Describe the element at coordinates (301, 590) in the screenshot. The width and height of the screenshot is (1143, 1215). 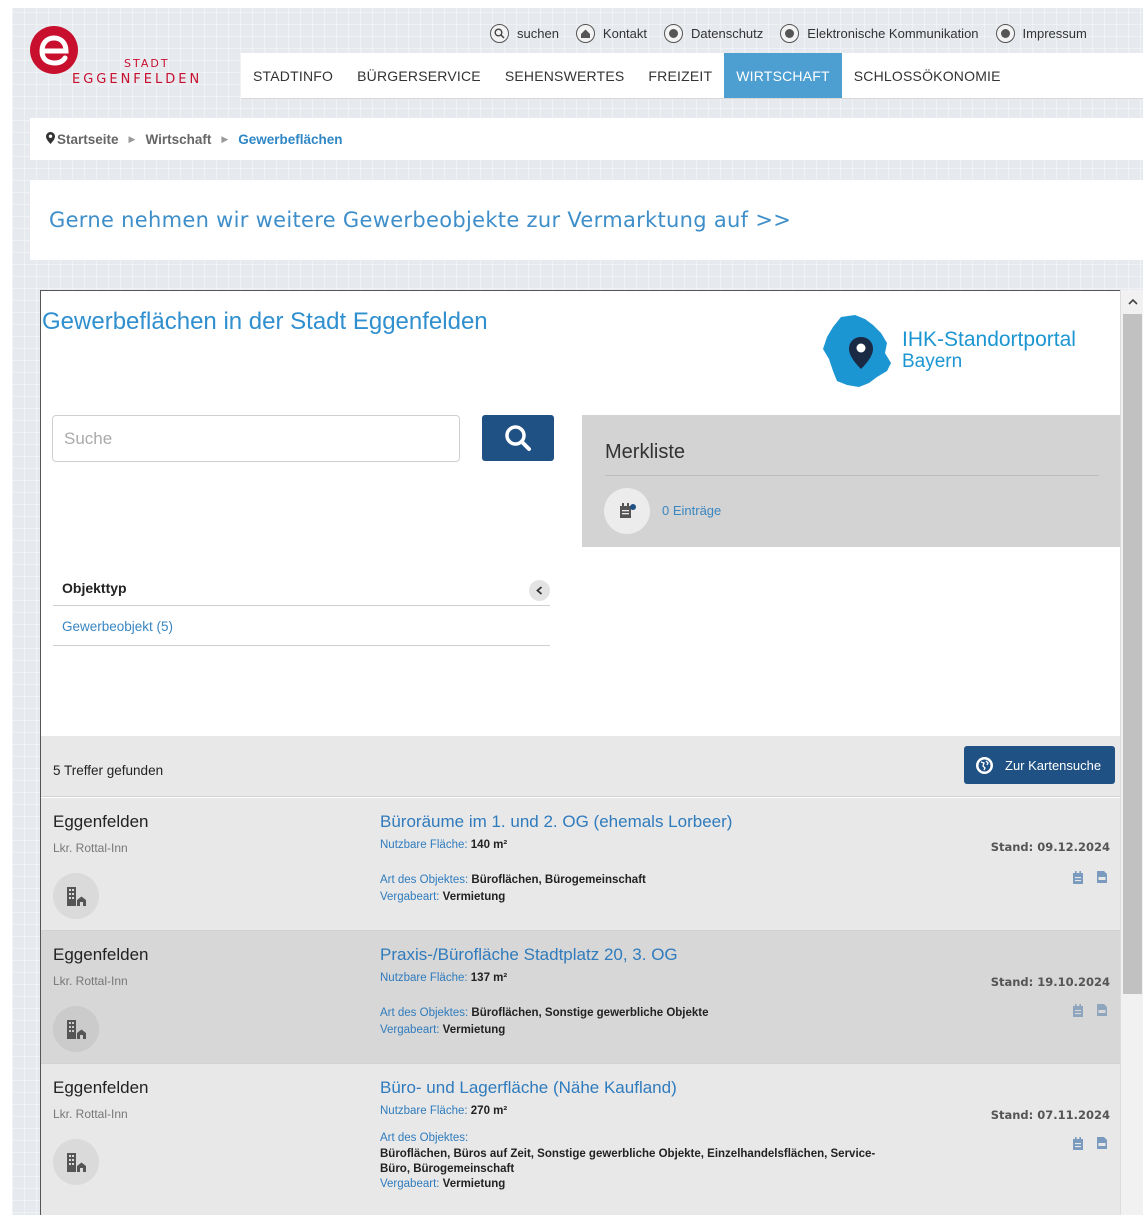
I see `facet-objekttyp-header: Objekttyp` at that location.